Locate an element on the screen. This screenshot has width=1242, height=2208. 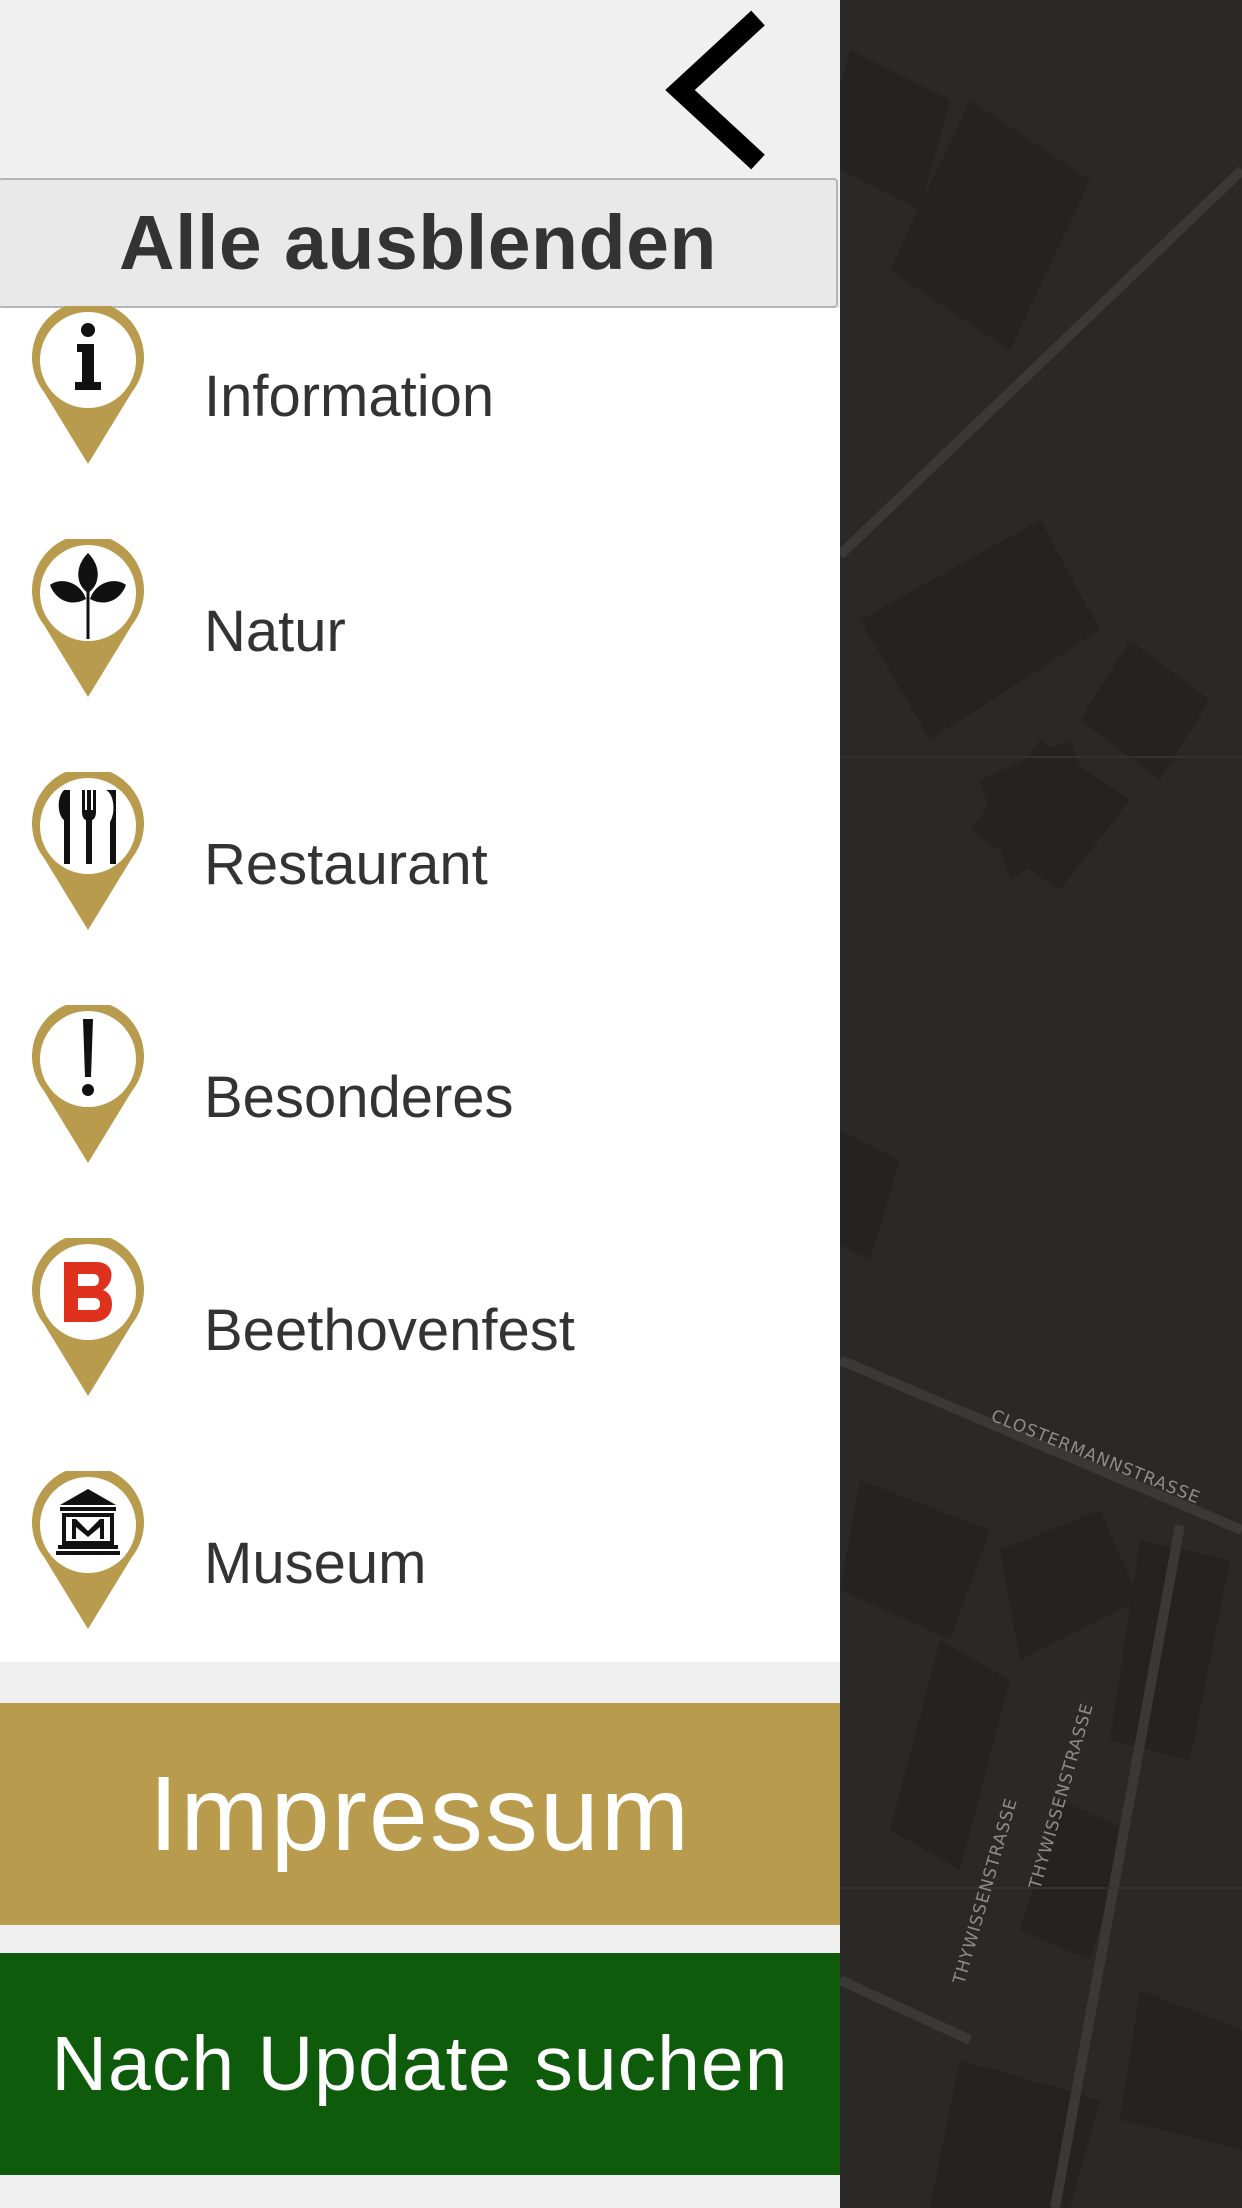
cutlery-pin-icon is located at coordinates (88, 851).